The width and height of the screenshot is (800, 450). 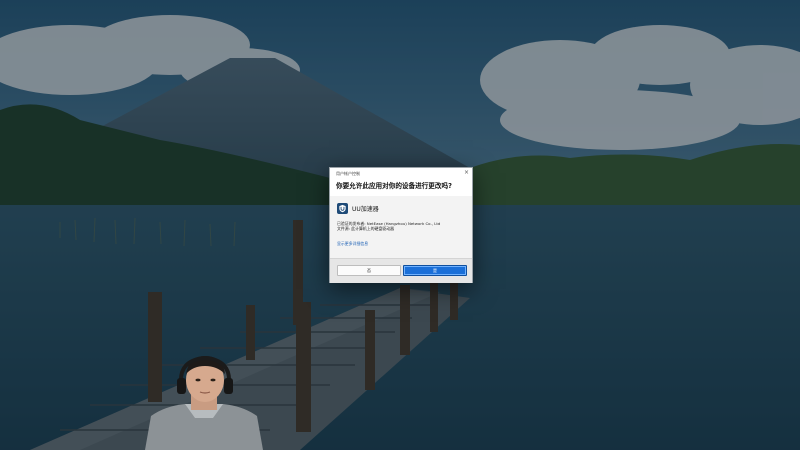 What do you see at coordinates (369, 270) in the screenshot?
I see `no-button: 否` at bounding box center [369, 270].